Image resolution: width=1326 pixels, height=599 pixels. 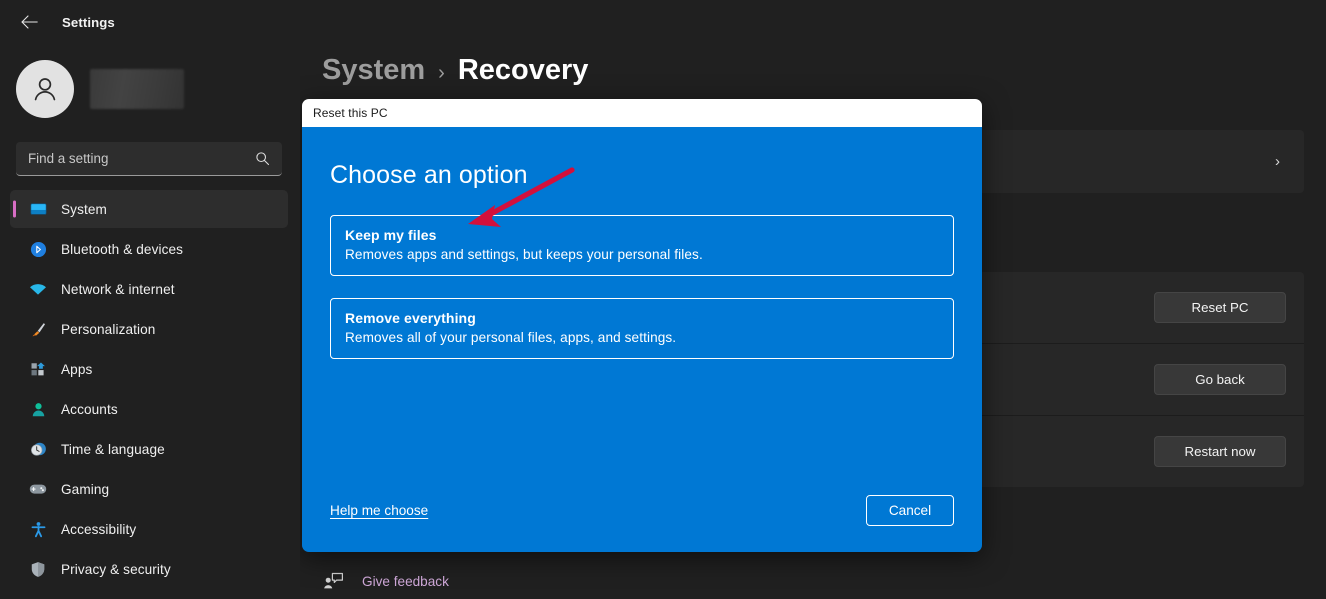 What do you see at coordinates (38, 449) in the screenshot?
I see `clock-icon` at bounding box center [38, 449].